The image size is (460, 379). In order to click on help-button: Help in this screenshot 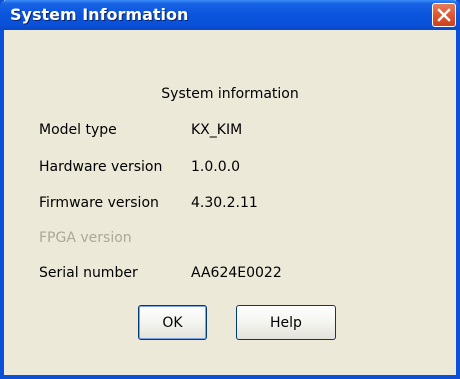, I will do `click(286, 322)`.